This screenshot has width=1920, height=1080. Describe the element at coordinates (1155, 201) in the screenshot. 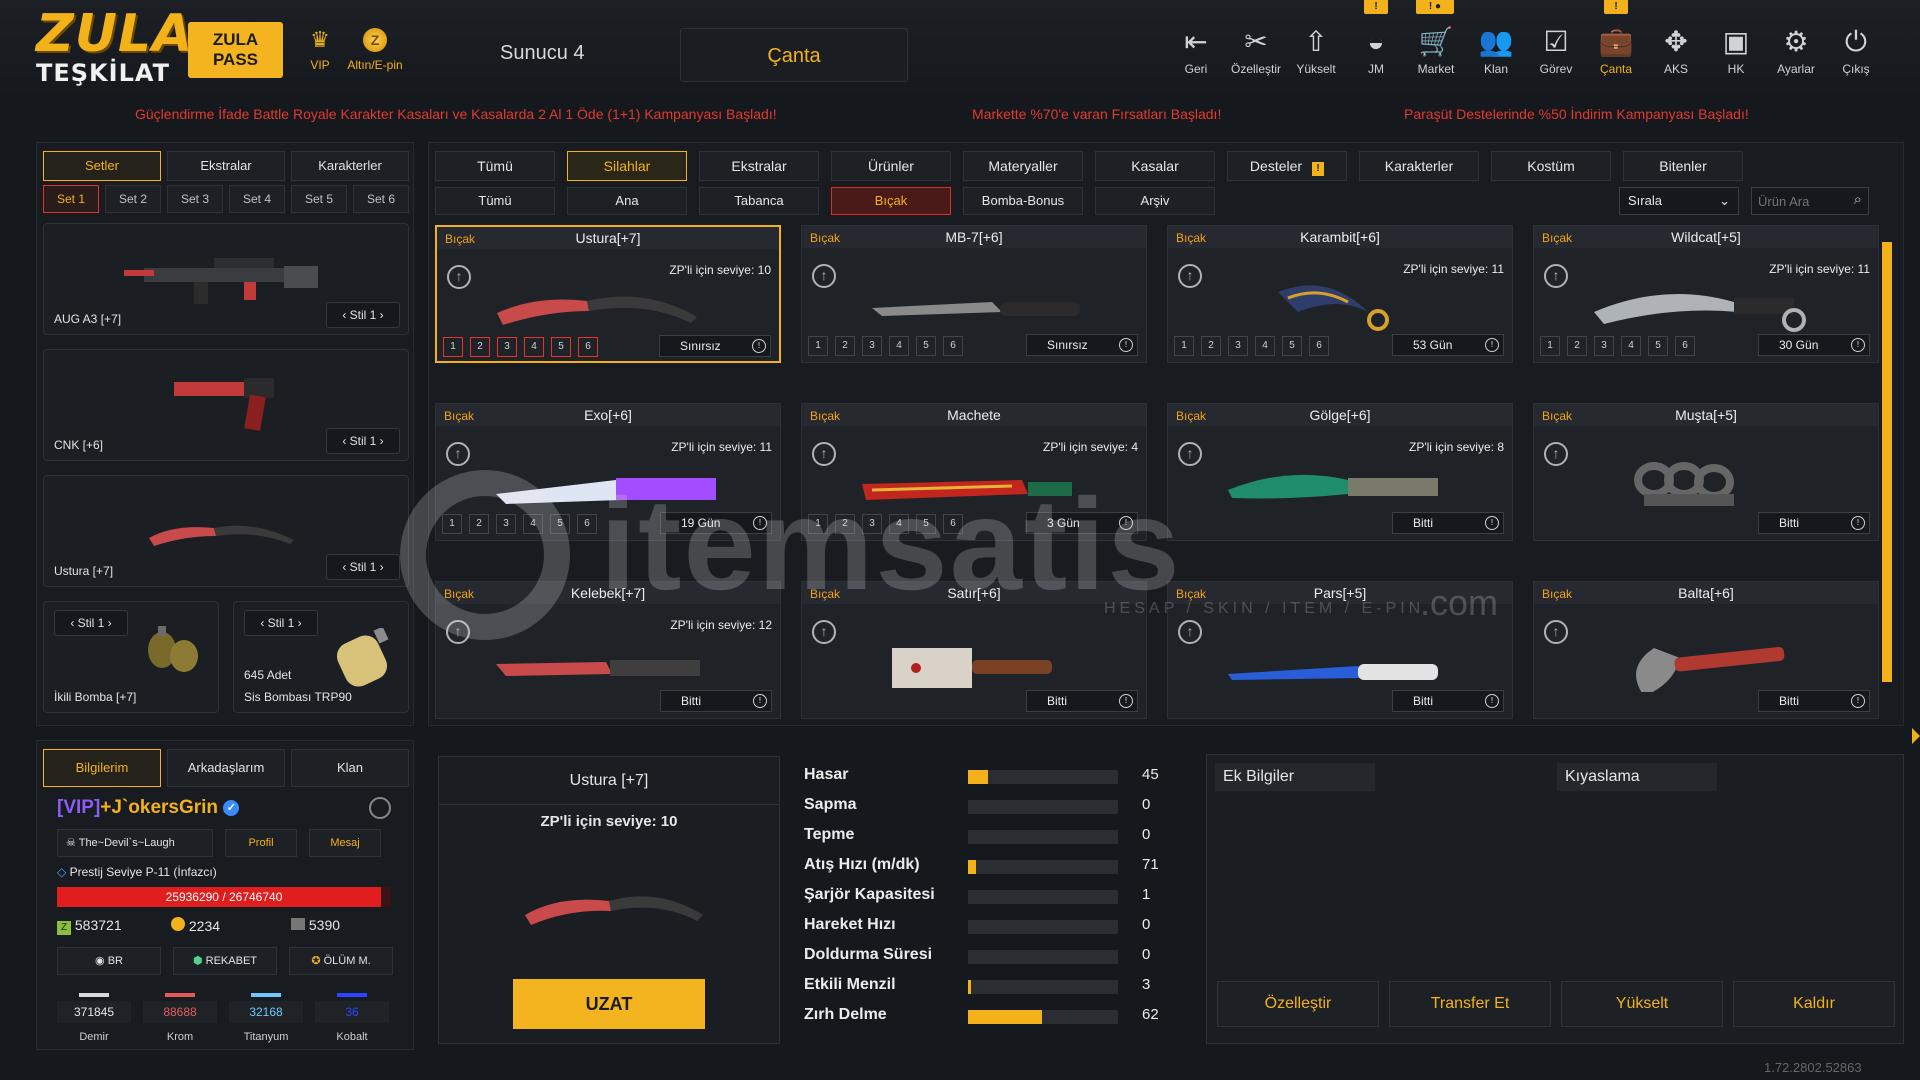

I see `subtab-arşiv: Arşiv` at that location.